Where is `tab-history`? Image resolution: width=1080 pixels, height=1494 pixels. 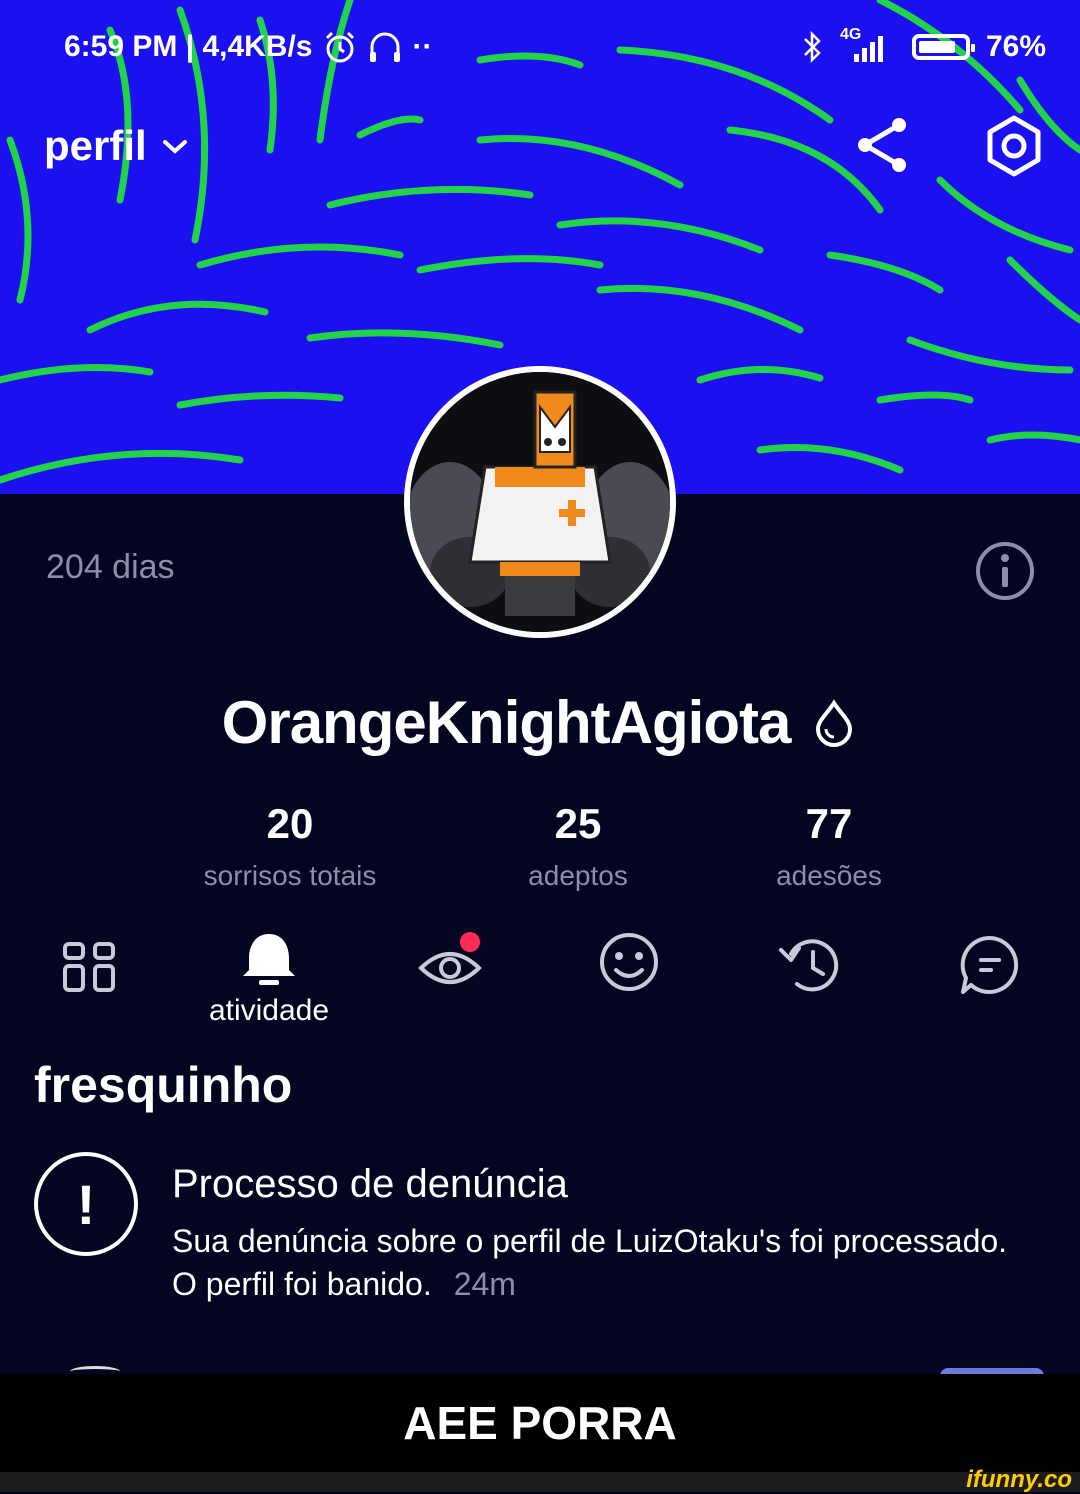 tab-history is located at coordinates (810, 985).